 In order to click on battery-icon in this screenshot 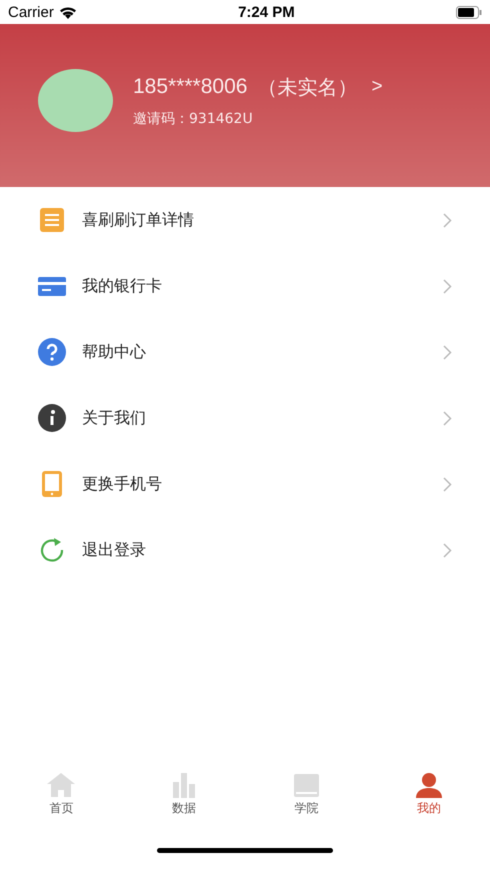, I will do `click(469, 12)`.